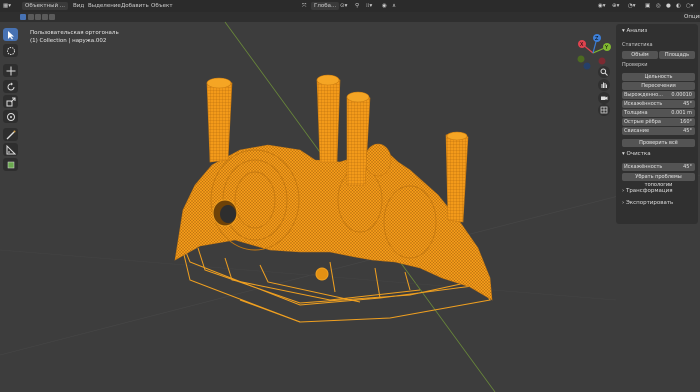  Describe the element at coordinates (604, 110) in the screenshot. I see `perspective-grid-icon` at that location.